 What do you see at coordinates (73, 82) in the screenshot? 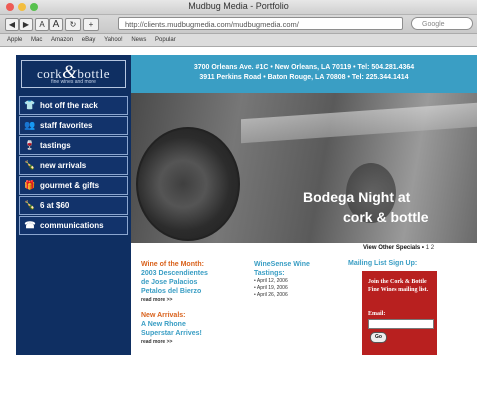
I see `logo-tagline: fine wines and more` at bounding box center [73, 82].